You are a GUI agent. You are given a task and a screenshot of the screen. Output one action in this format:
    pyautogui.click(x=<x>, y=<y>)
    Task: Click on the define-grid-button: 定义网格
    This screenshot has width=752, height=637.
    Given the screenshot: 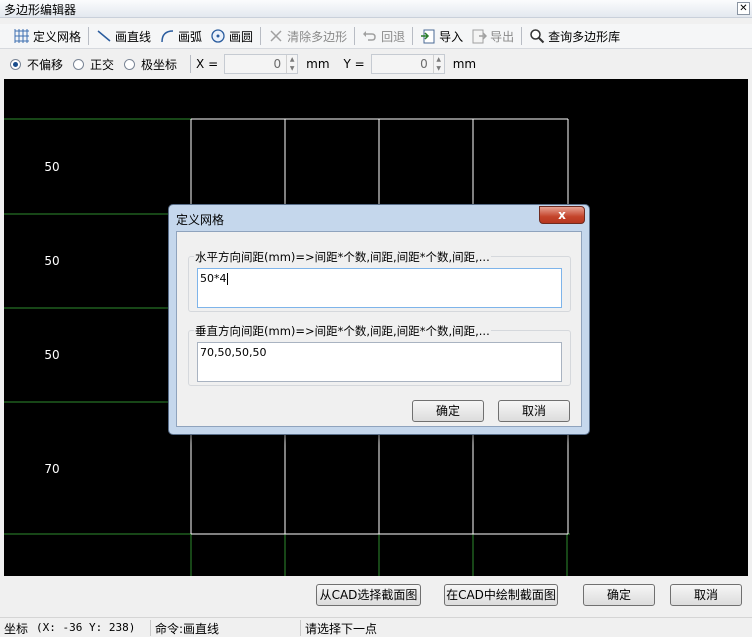 What is the action you would take?
    pyautogui.click(x=47, y=36)
    